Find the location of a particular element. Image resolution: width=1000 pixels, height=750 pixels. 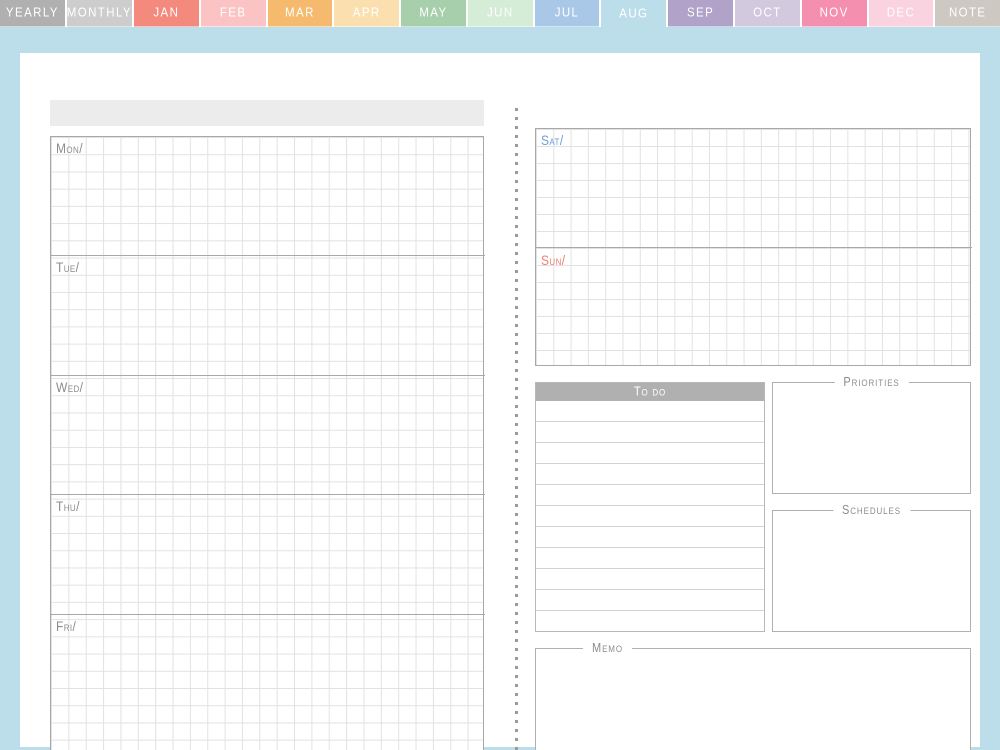

week-title-field is located at coordinates (267, 113).